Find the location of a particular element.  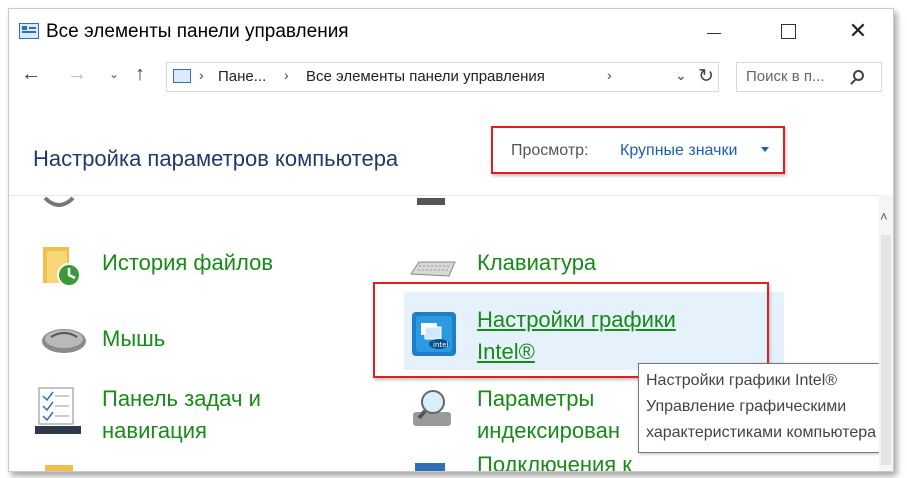

scroll-thumb is located at coordinates (886, 350).